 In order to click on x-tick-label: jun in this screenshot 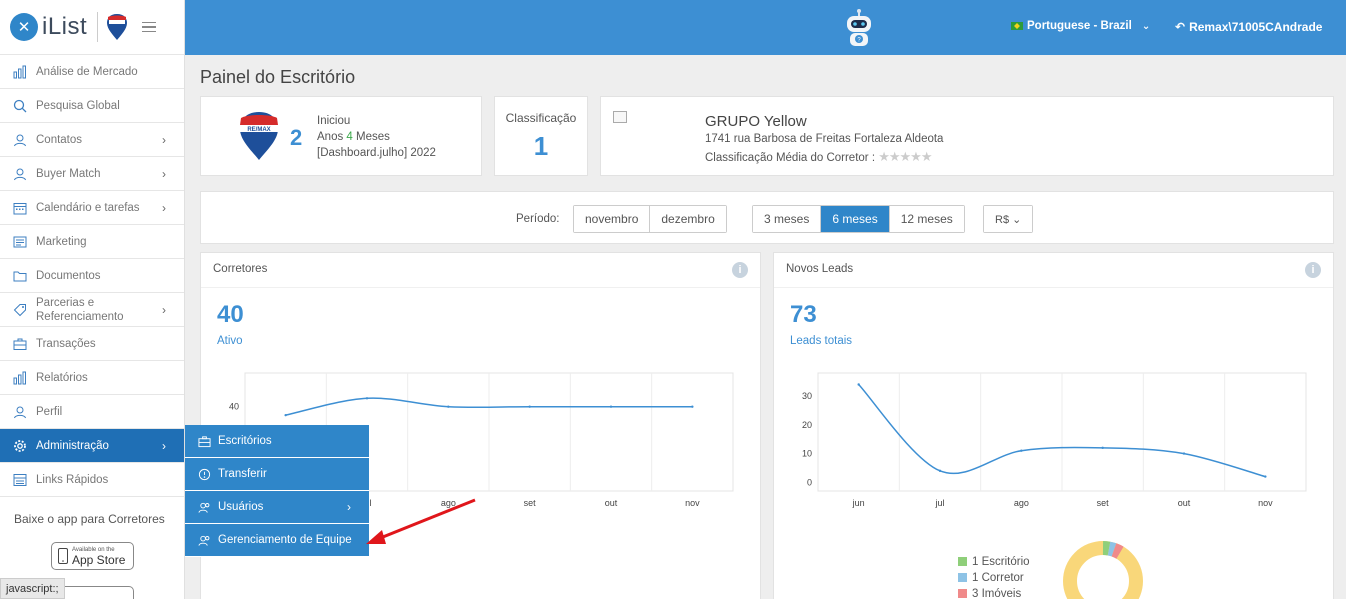, I will do `click(858, 503)`.